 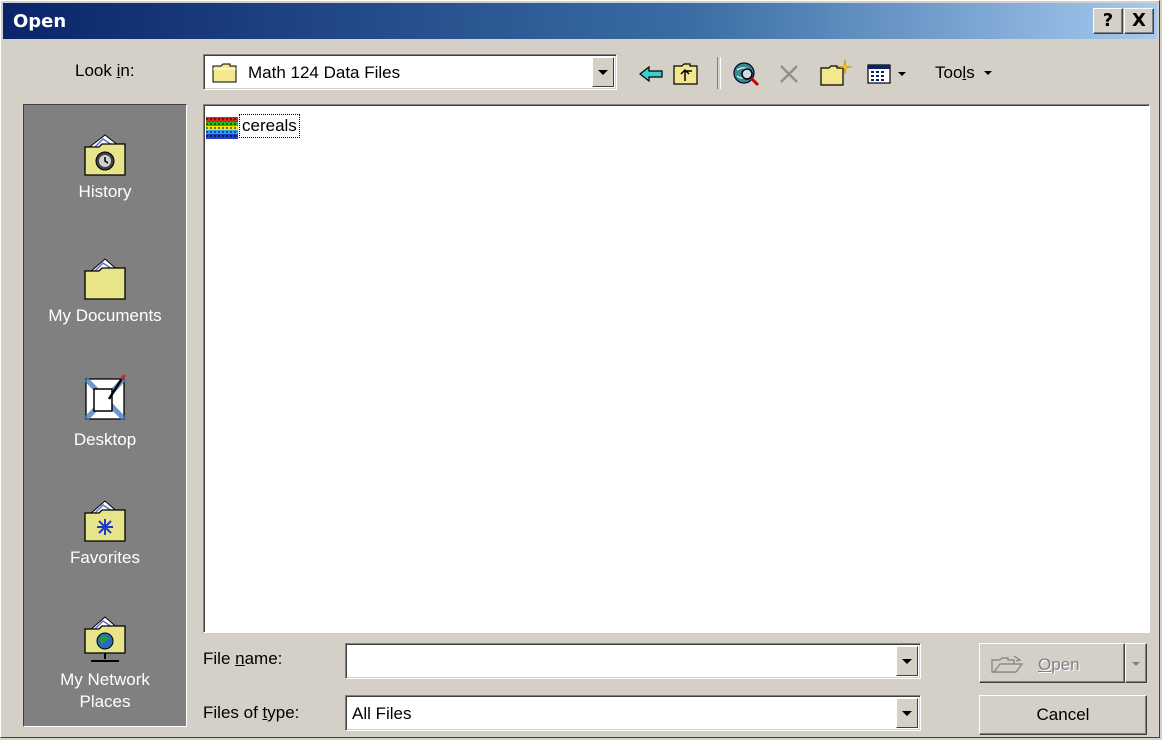 What do you see at coordinates (1108, 21) in the screenshot?
I see `help-button: ?` at bounding box center [1108, 21].